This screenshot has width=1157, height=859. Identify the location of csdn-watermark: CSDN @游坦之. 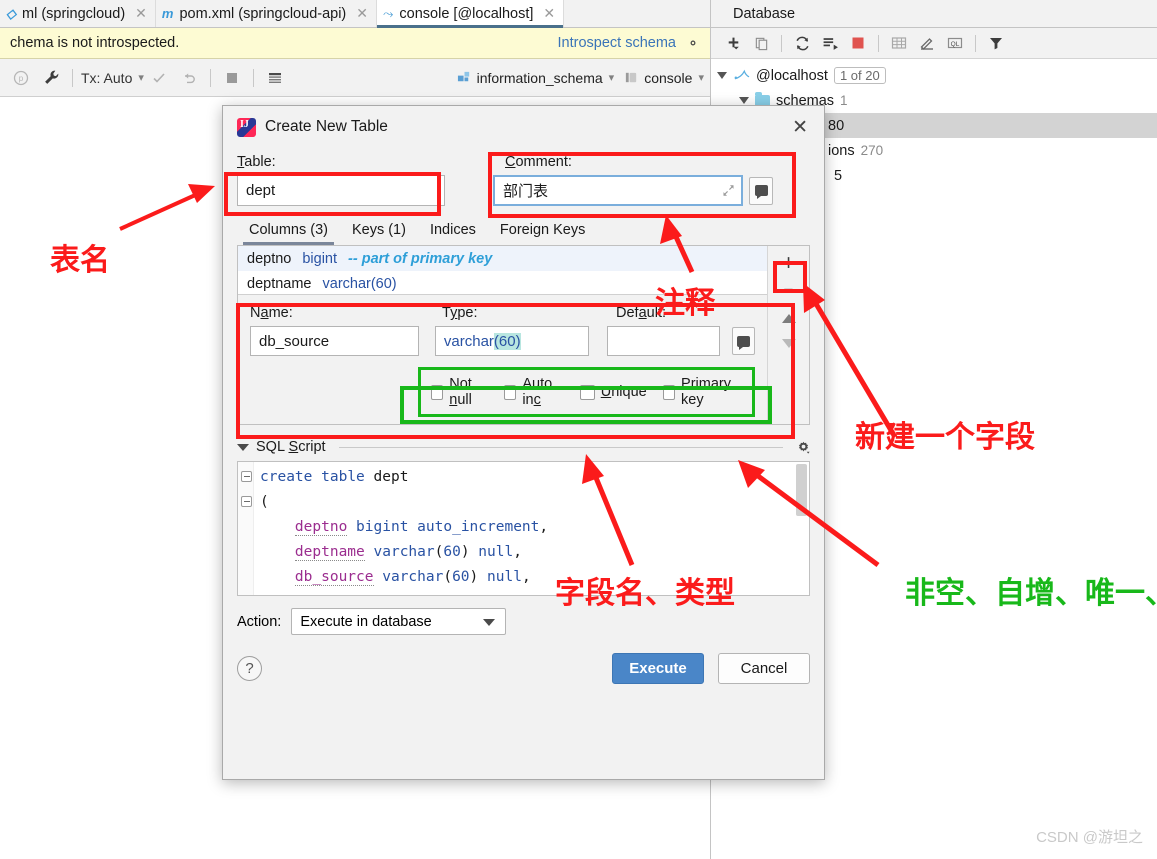
(1089, 837).